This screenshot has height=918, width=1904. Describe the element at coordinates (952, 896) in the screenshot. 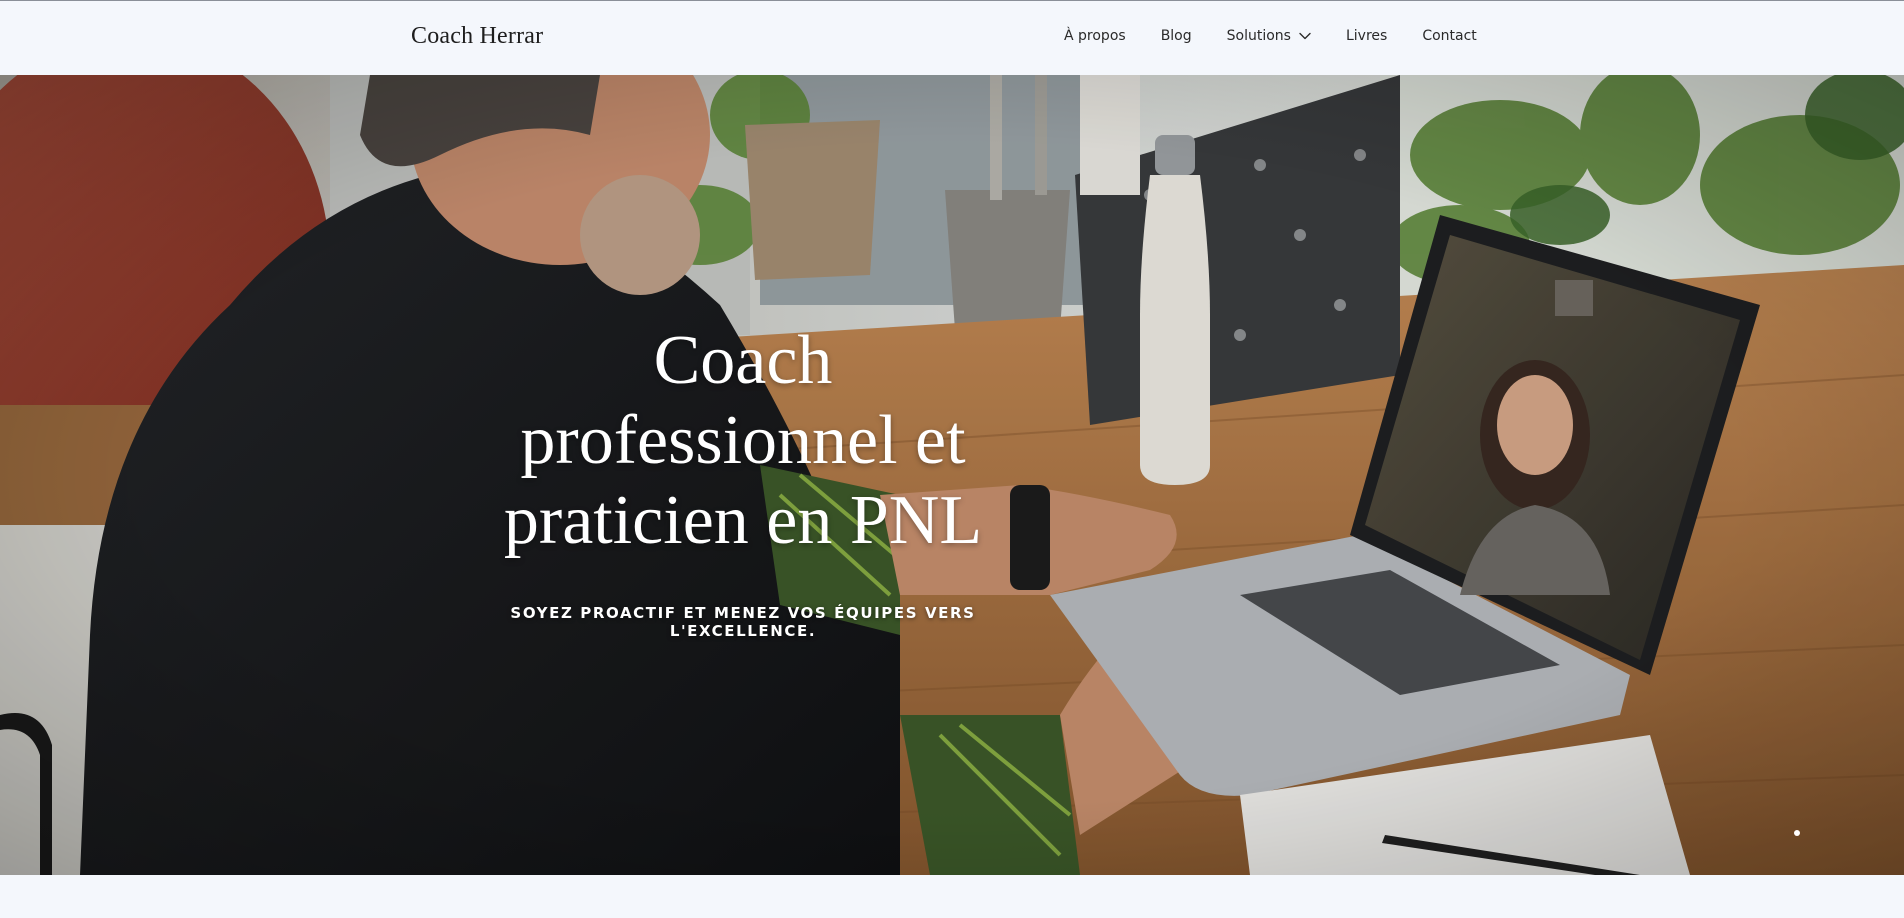

I see `page-content-start` at that location.